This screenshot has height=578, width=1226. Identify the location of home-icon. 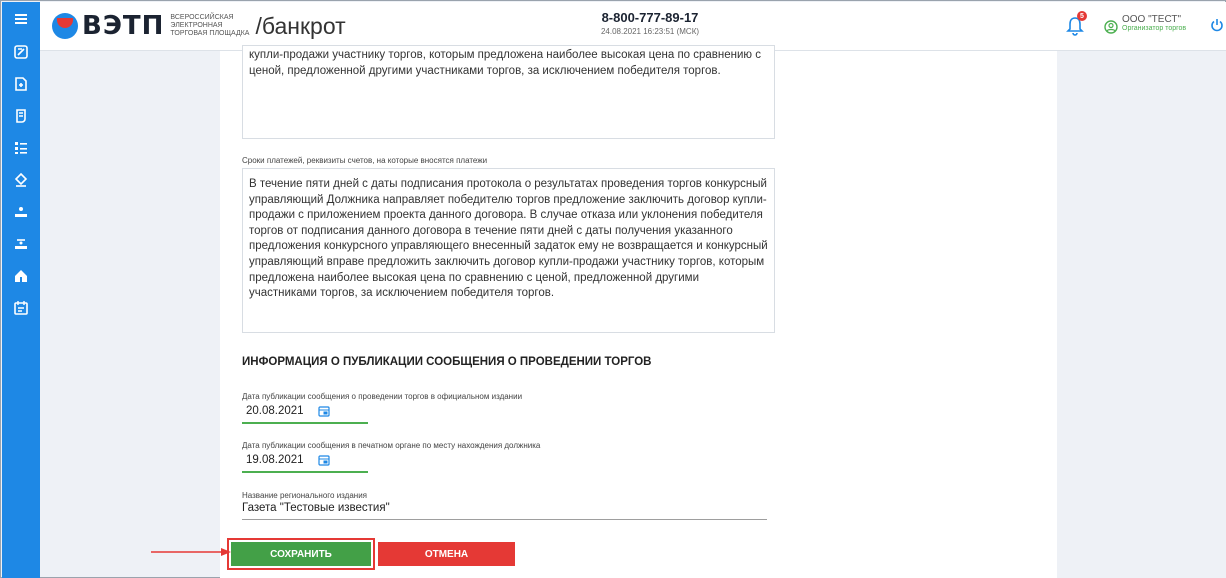
(21, 276).